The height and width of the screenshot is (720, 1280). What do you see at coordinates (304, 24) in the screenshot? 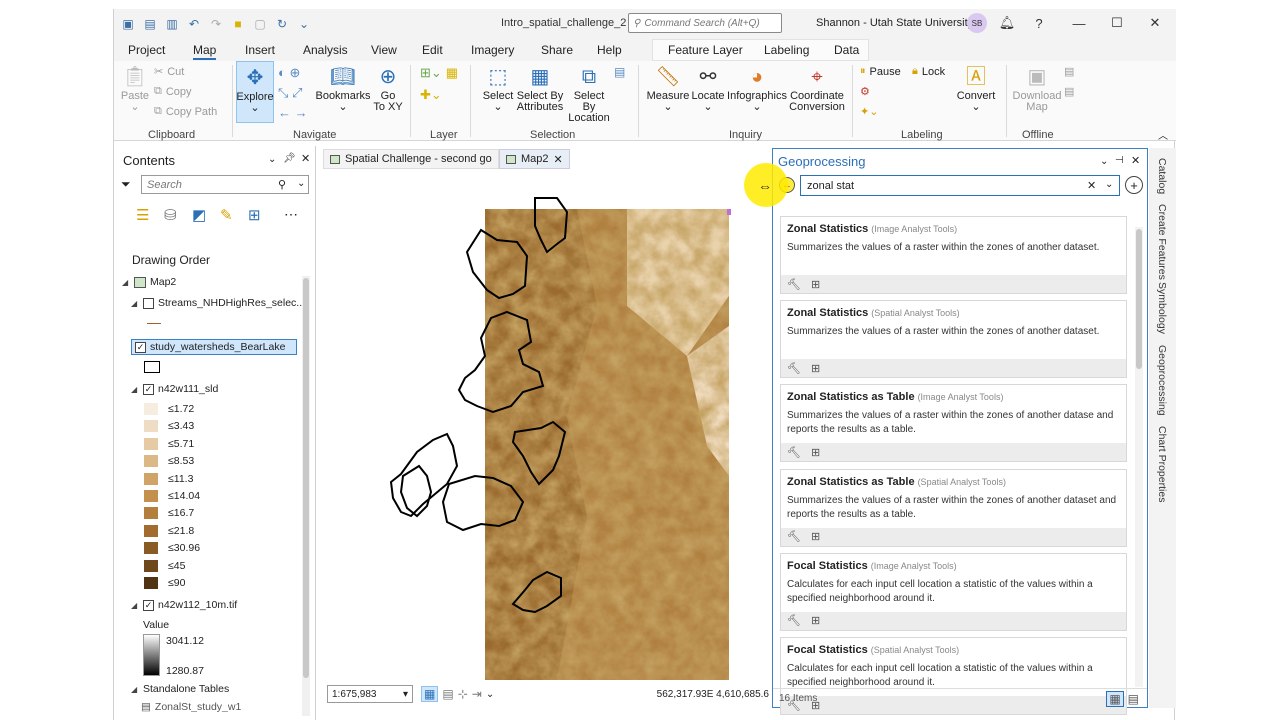
I see `customize-chevron-icon: ⌄` at bounding box center [304, 24].